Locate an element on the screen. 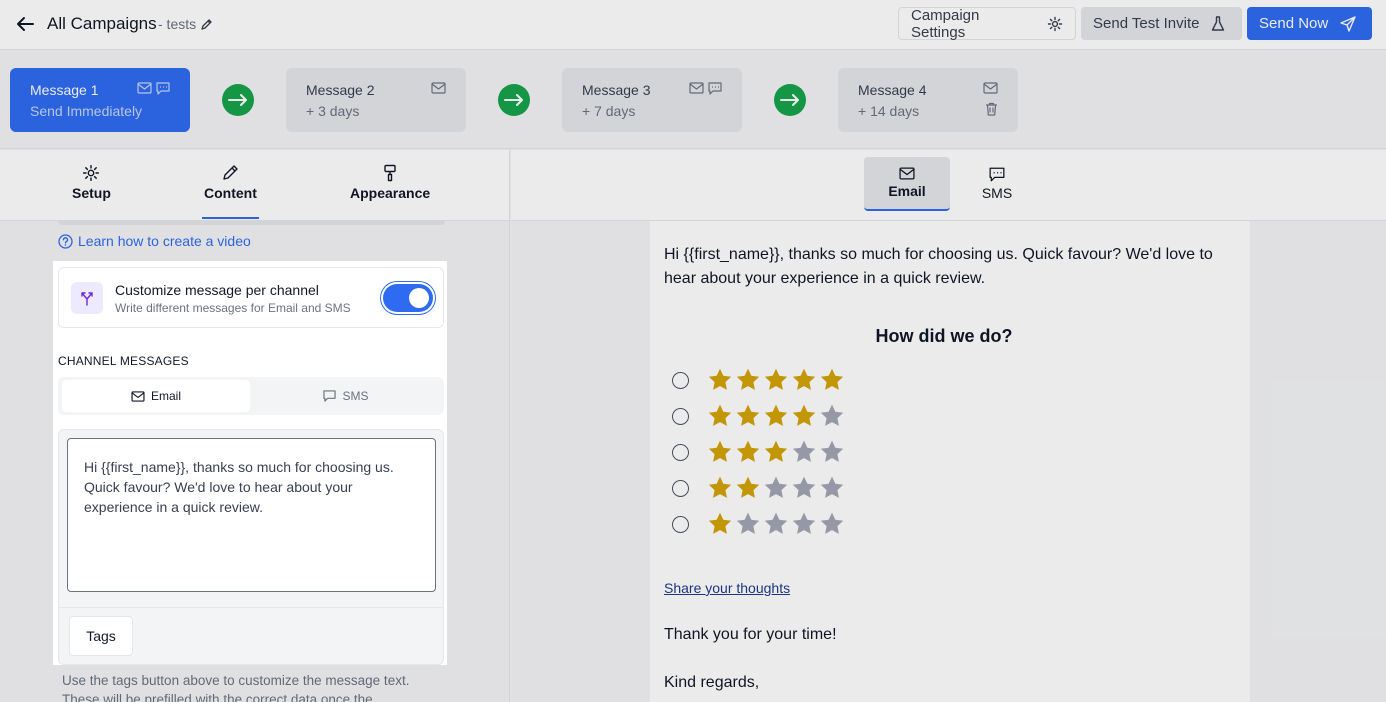 Image resolution: width=1386 pixels, height=702 pixels. tab-content-label: Content is located at coordinates (230, 193).